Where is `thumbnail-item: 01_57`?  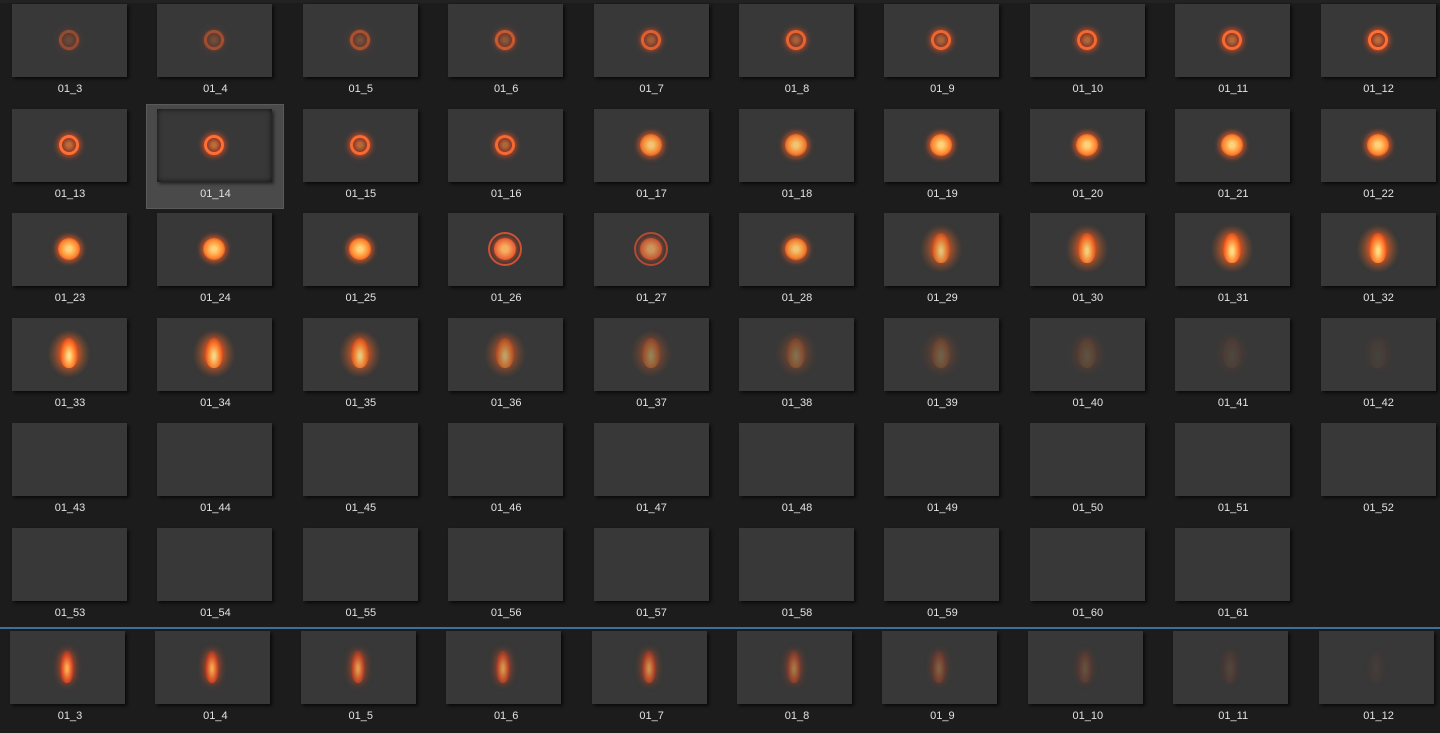 thumbnail-item: 01_57 is located at coordinates (652, 575).